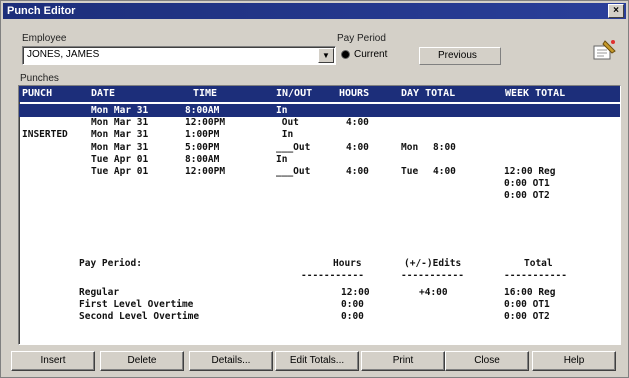 The height and width of the screenshot is (378, 629). What do you see at coordinates (37, 93) in the screenshot?
I see `col-punch: PUNCH` at bounding box center [37, 93].